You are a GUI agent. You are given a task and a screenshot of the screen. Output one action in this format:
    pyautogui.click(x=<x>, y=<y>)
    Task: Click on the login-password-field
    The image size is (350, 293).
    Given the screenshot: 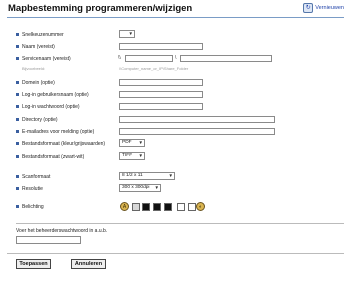 What is the action you would take?
    pyautogui.click(x=161, y=106)
    